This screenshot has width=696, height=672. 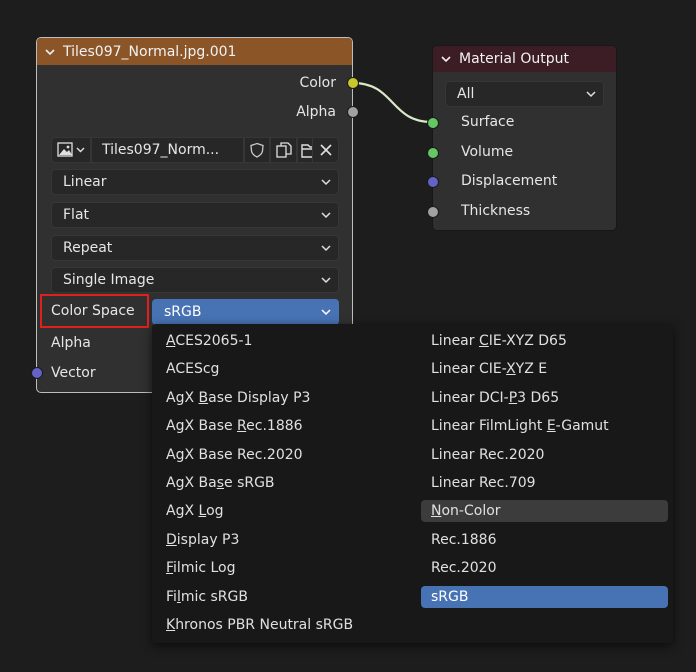 What do you see at coordinates (171, 539) in the screenshot?
I see `option-accelerator-key: D` at bounding box center [171, 539].